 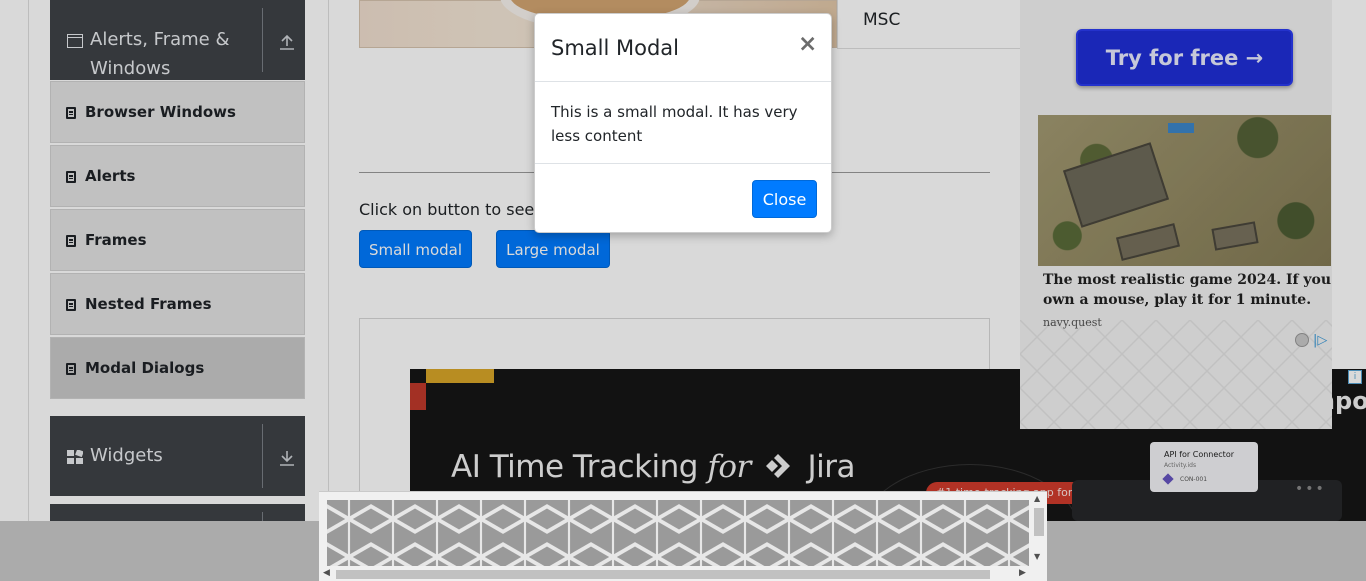 I want to click on scroll-left-icon: ◀, so click(x=326, y=573).